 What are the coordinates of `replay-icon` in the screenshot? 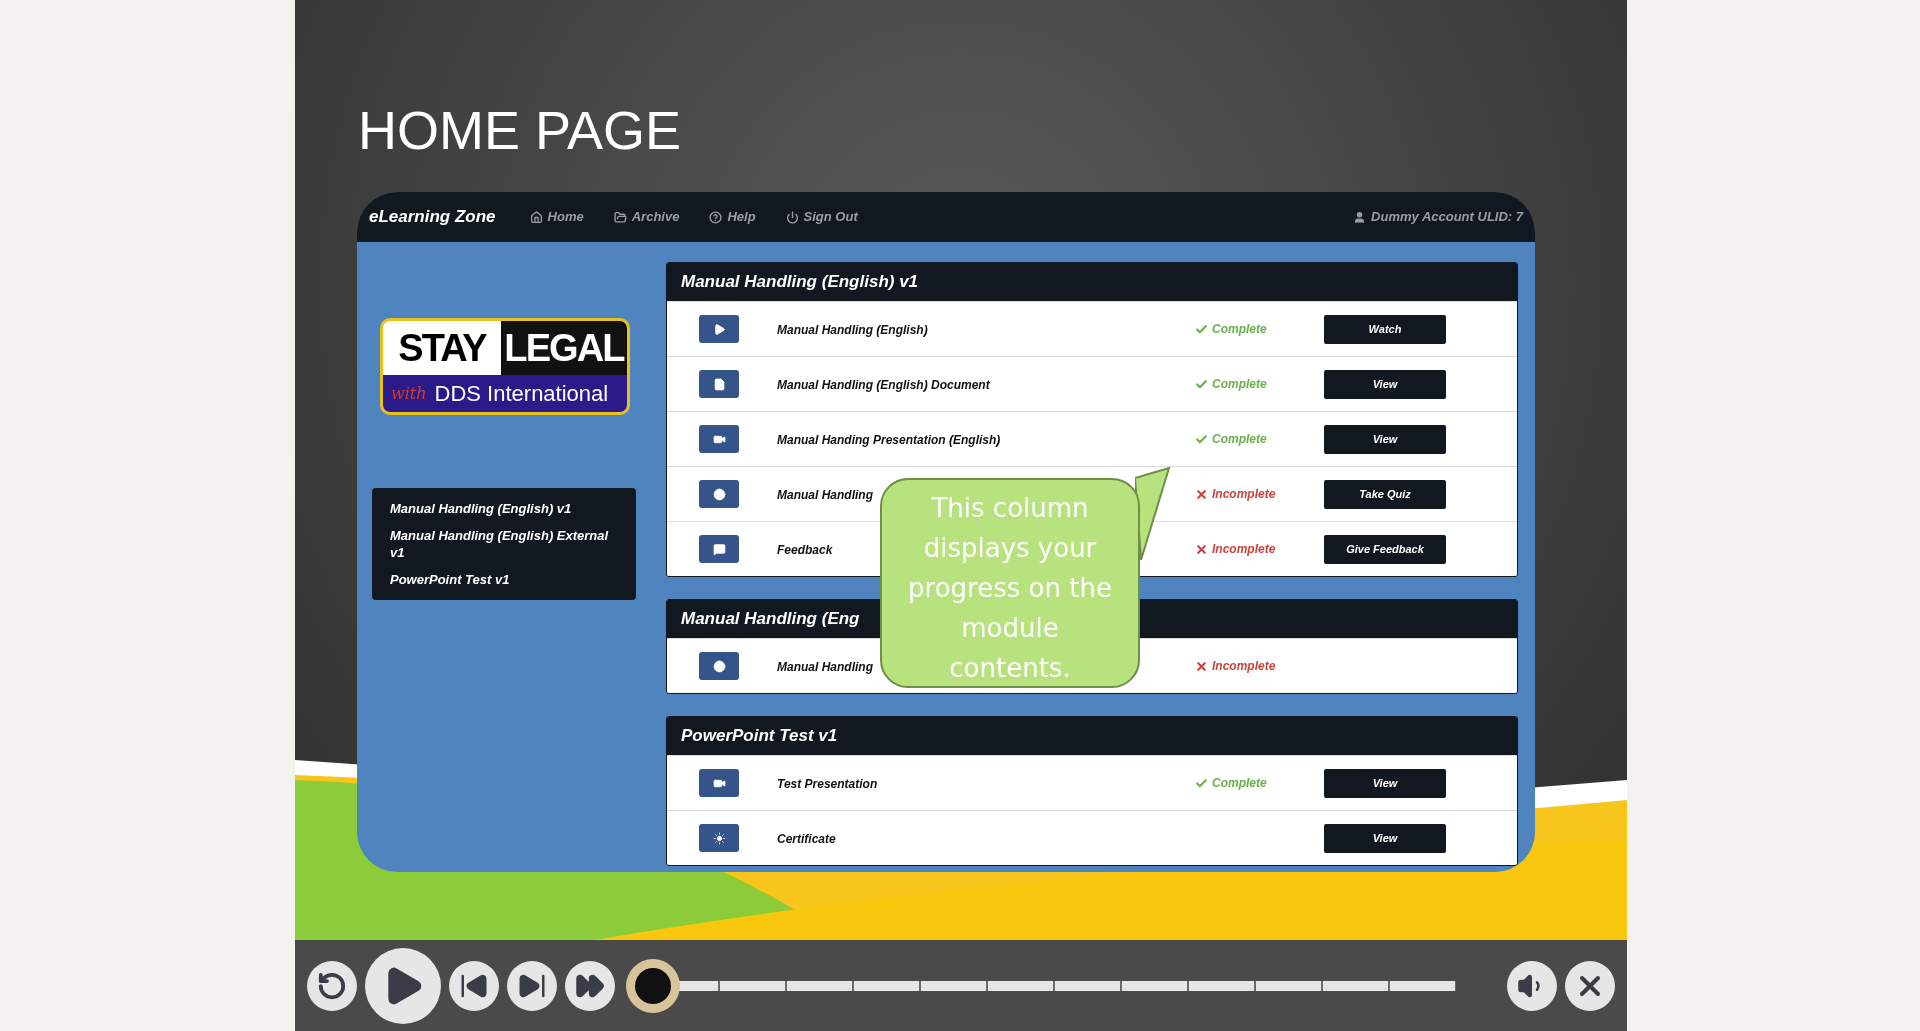 It's located at (332, 985).